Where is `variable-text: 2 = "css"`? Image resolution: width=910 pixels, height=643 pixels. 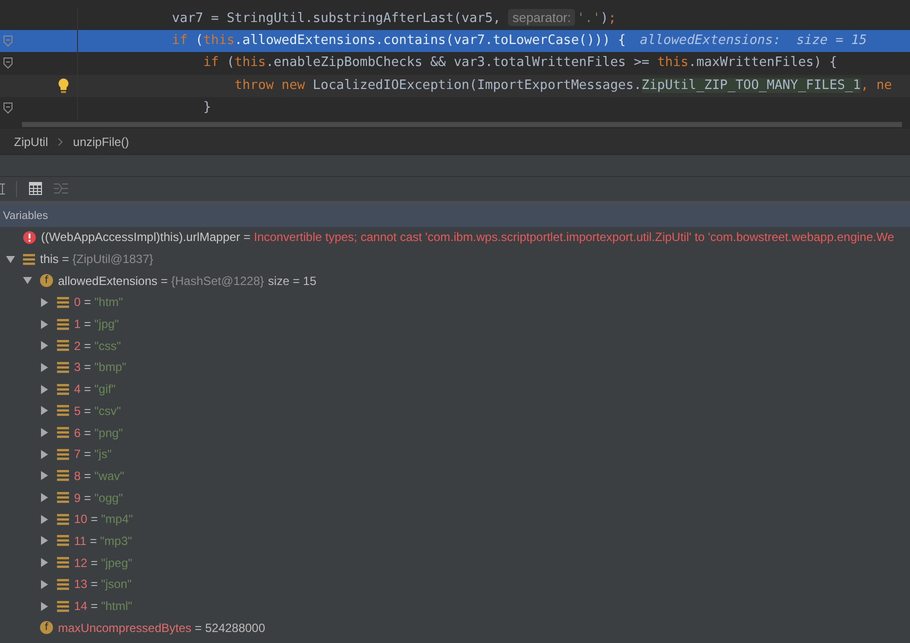
variable-text: 2 = "css" is located at coordinates (97, 345).